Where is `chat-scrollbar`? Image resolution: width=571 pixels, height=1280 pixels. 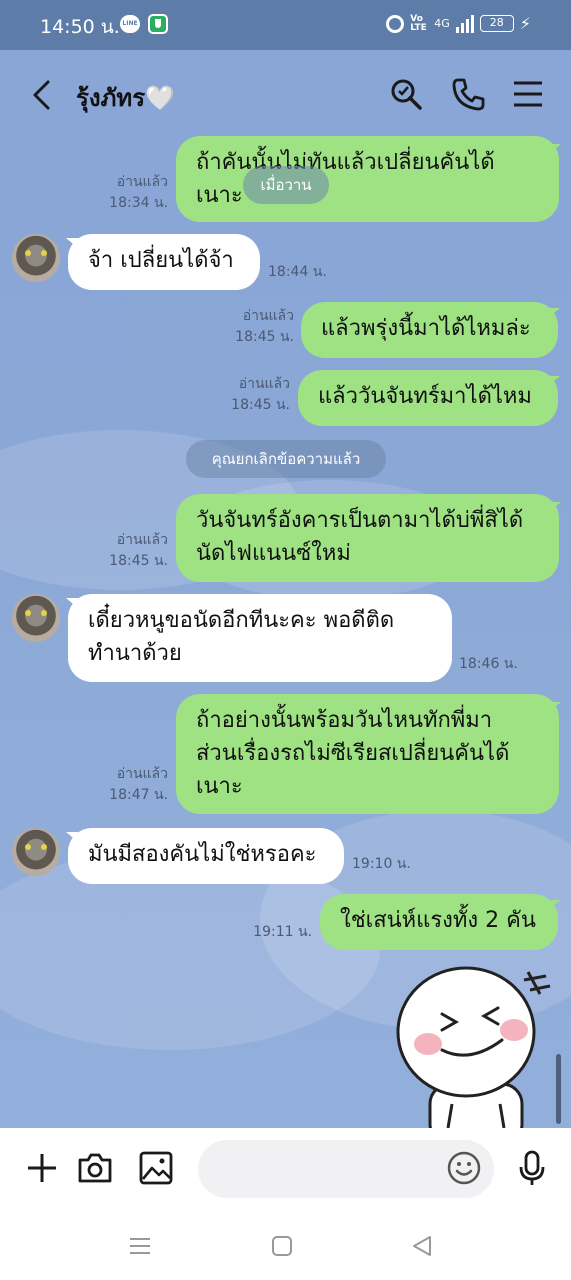 chat-scrollbar is located at coordinates (558, 1089).